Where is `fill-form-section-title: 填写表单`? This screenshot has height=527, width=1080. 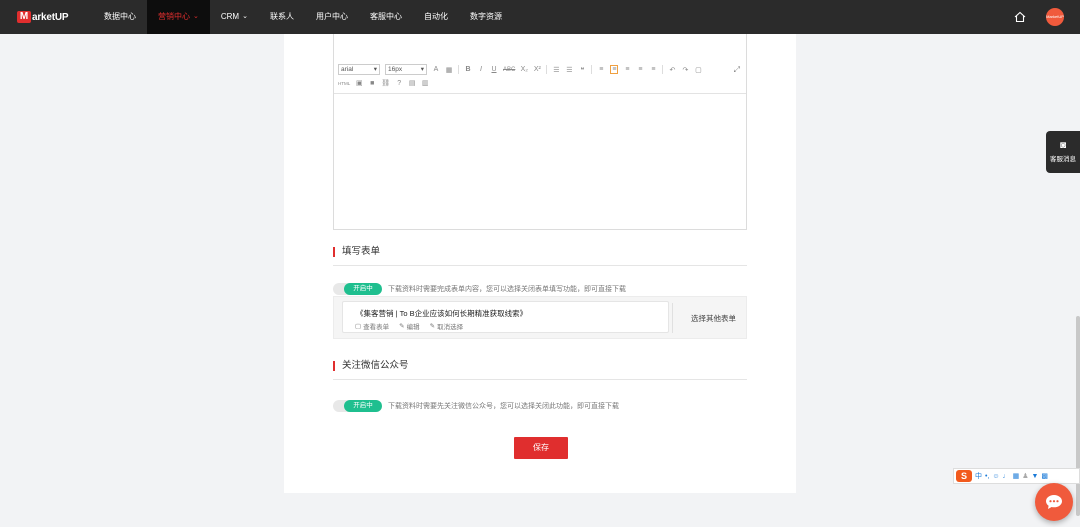
fill-form-section-title: 填写表单 is located at coordinates (356, 252).